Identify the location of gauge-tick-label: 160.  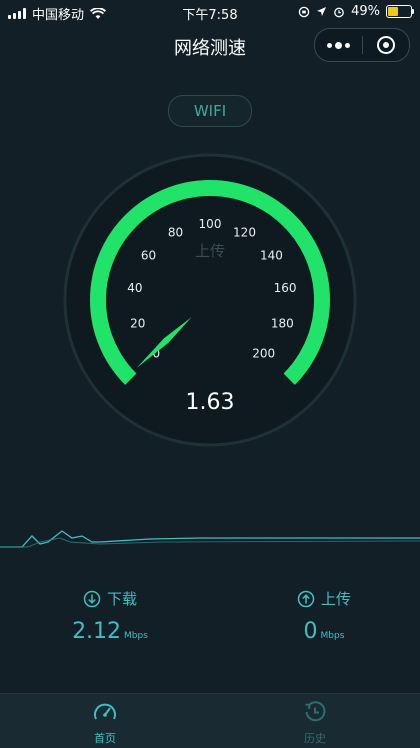
(285, 288).